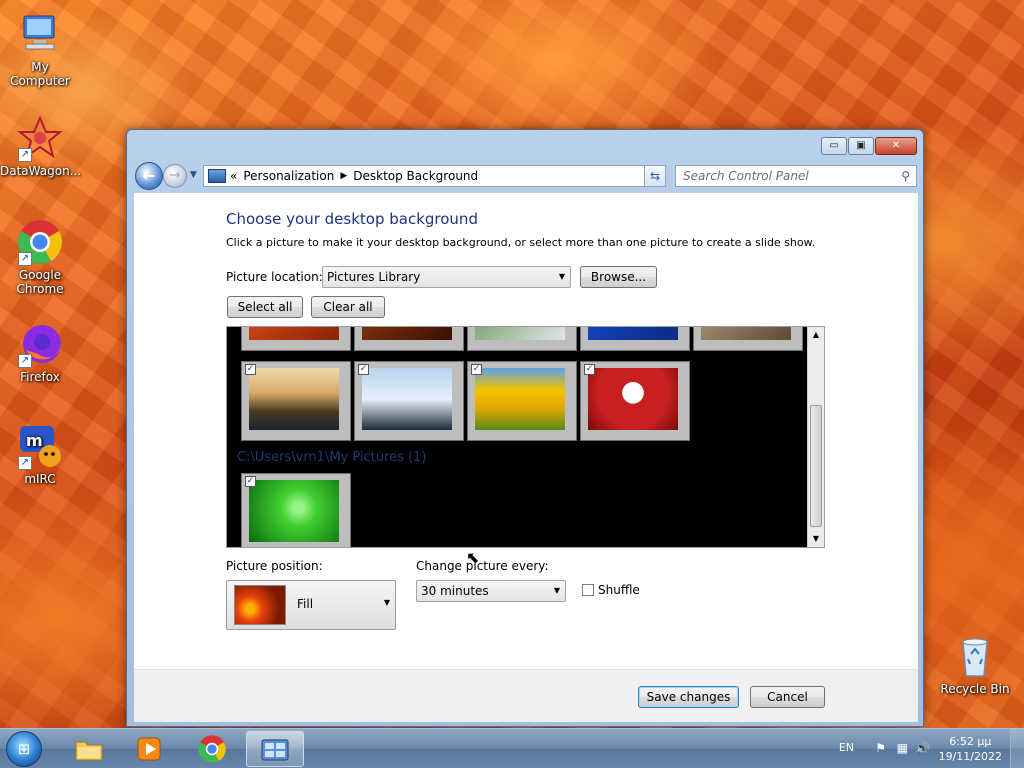  What do you see at coordinates (40, 282) in the screenshot?
I see `desktop-icon-label: Google Chrome` at bounding box center [40, 282].